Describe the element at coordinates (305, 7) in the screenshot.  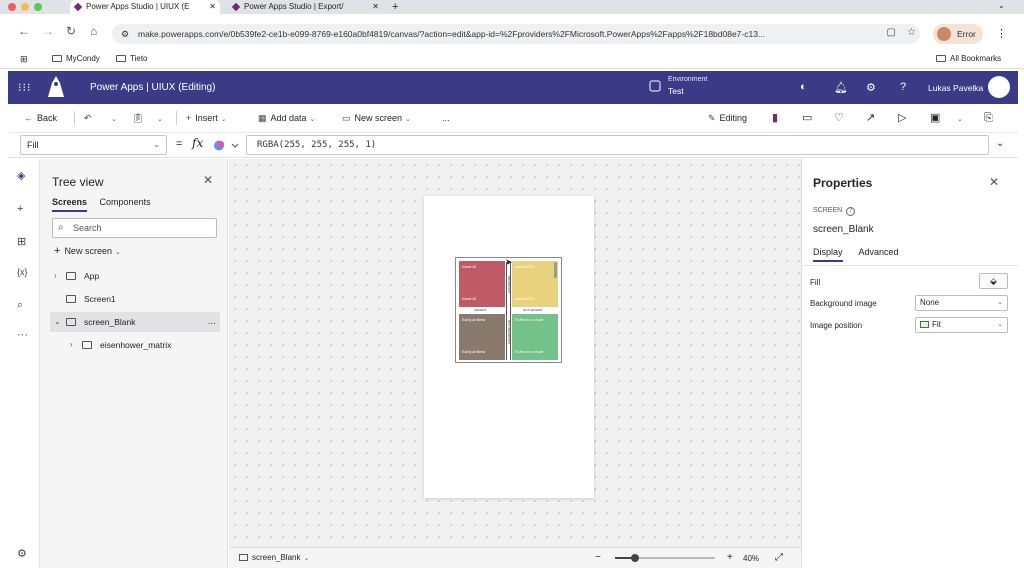
I see `browser-tab: Power Apps Studio | Export/ ✕` at that location.